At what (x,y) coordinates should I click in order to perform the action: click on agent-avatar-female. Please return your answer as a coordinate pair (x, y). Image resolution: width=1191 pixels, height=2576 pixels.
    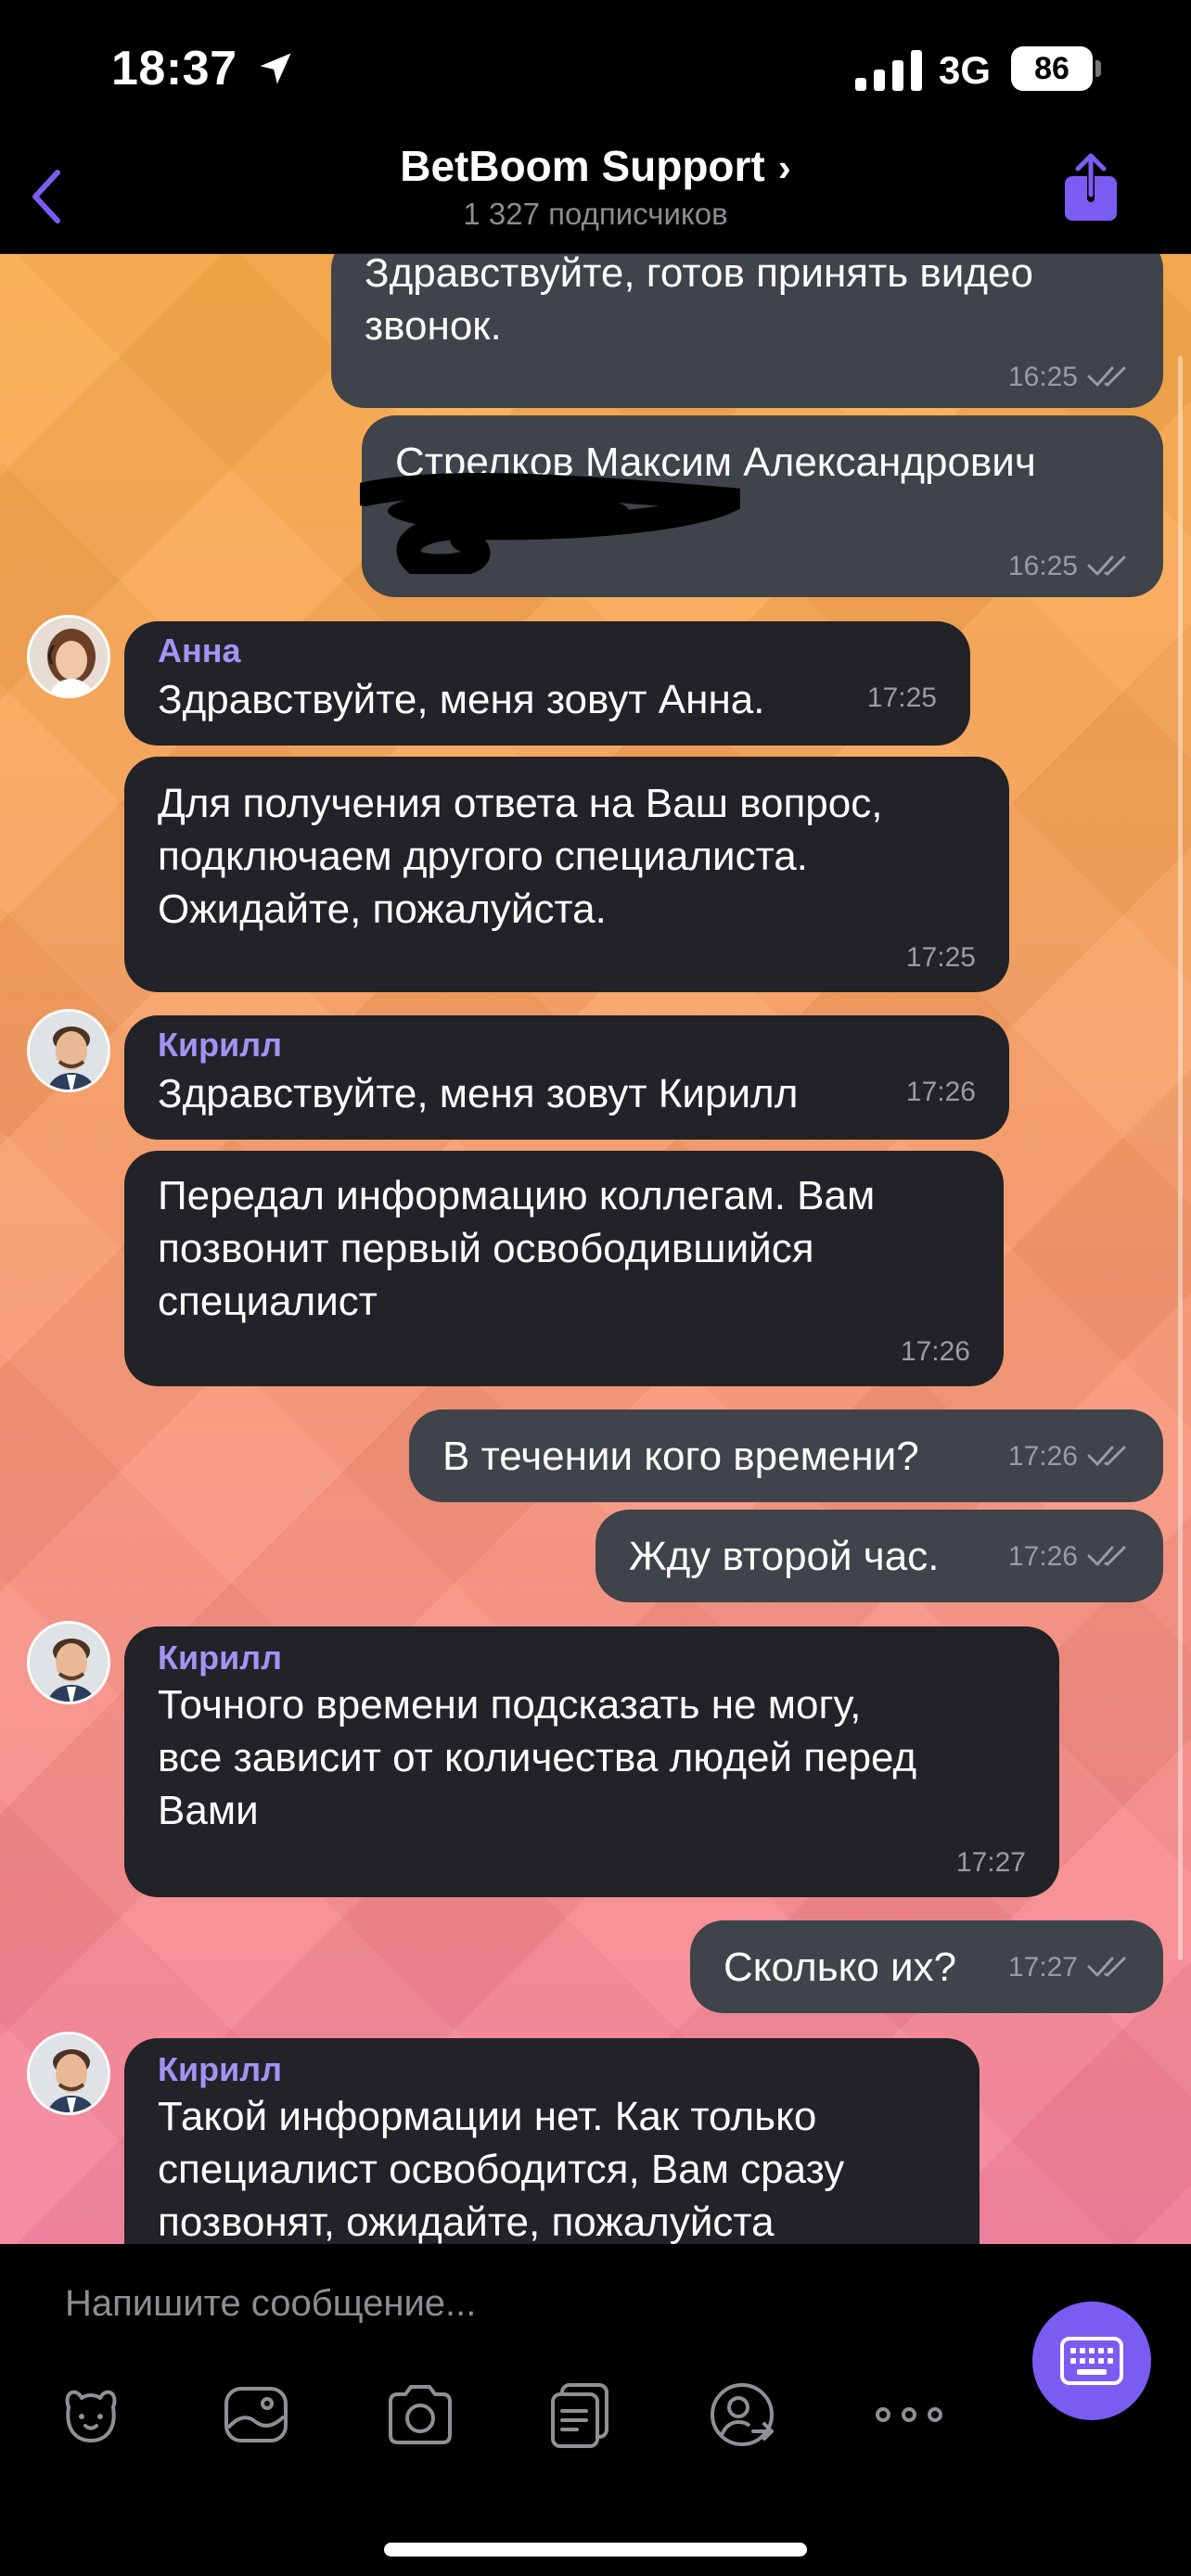
    Looking at the image, I should click on (69, 656).